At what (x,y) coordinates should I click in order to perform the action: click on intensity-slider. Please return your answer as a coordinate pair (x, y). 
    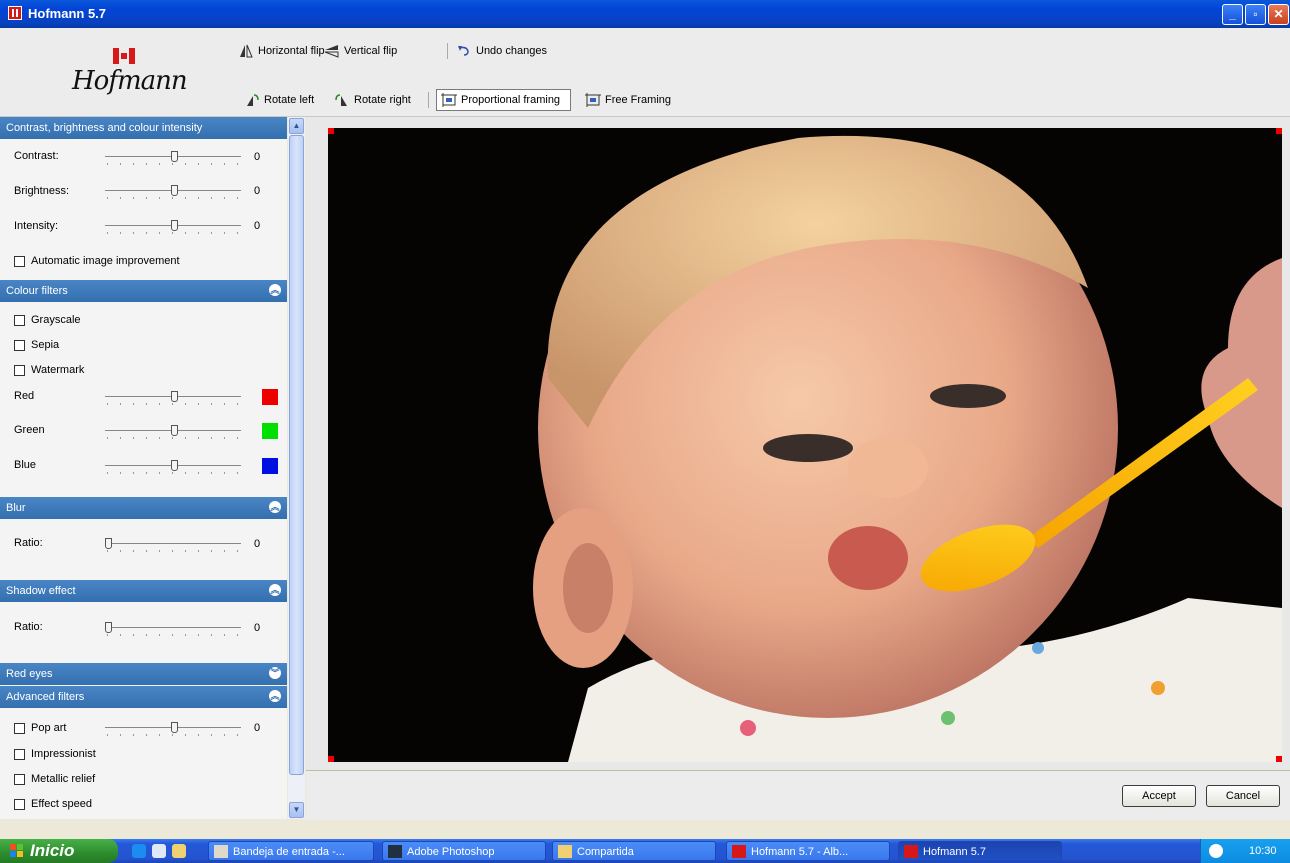
    Looking at the image, I should click on (173, 227).